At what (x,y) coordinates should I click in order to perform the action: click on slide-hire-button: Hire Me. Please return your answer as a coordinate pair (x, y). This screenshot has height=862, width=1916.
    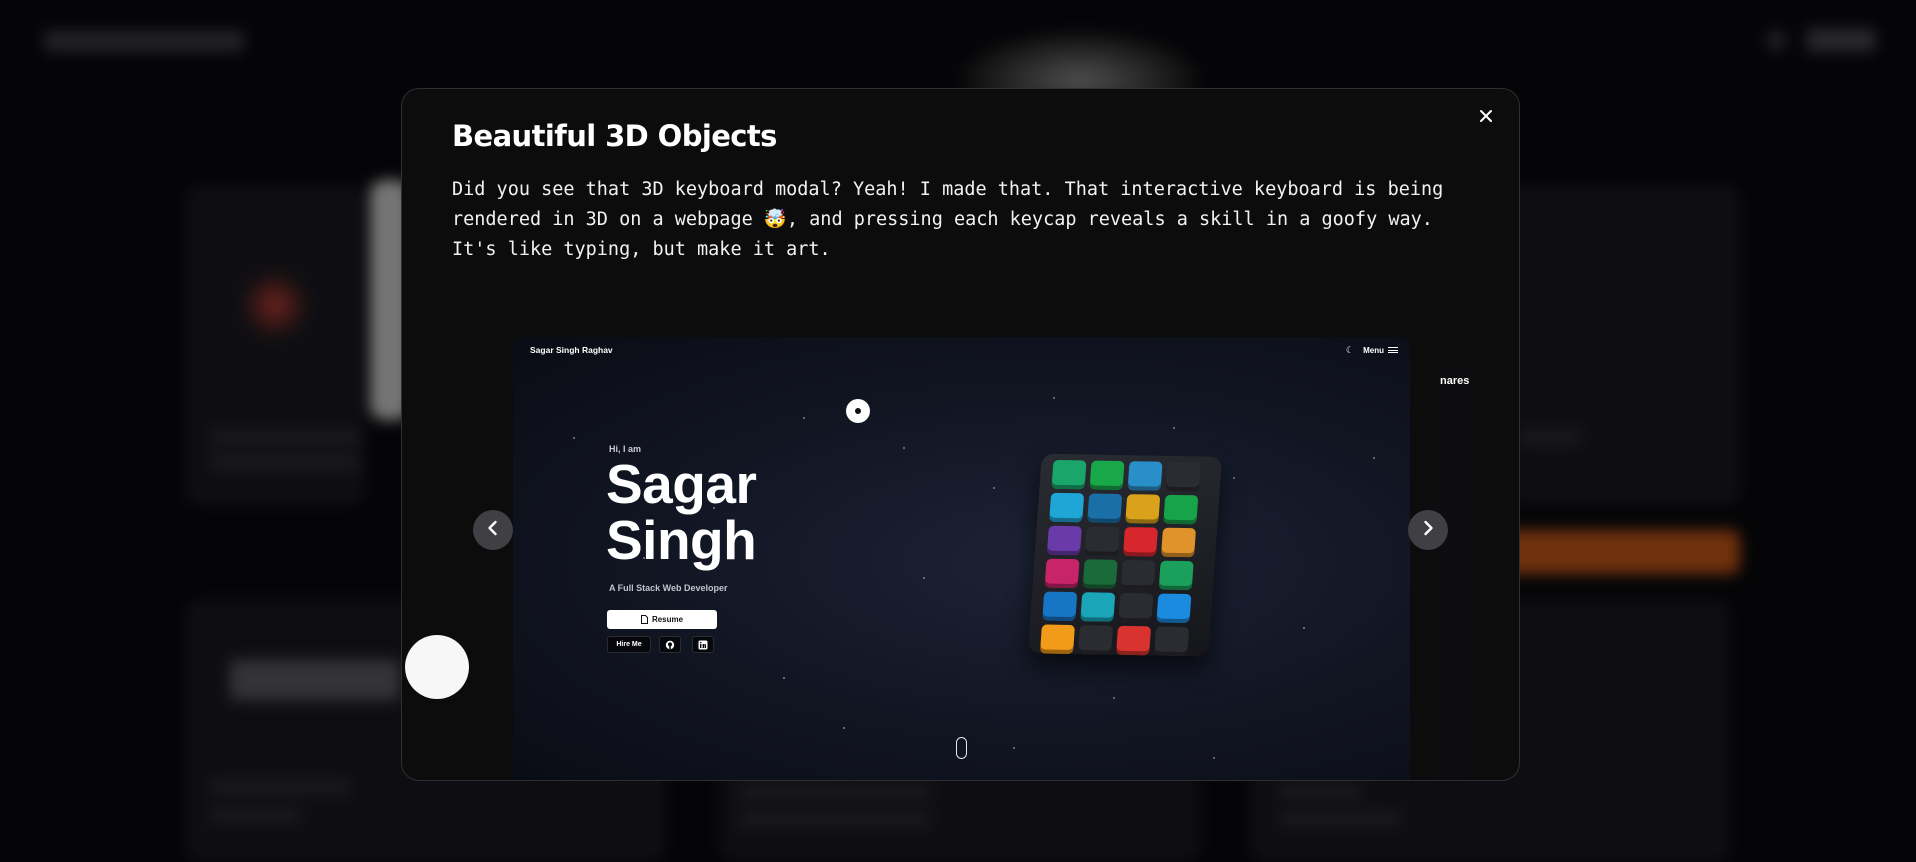
    Looking at the image, I should click on (629, 644).